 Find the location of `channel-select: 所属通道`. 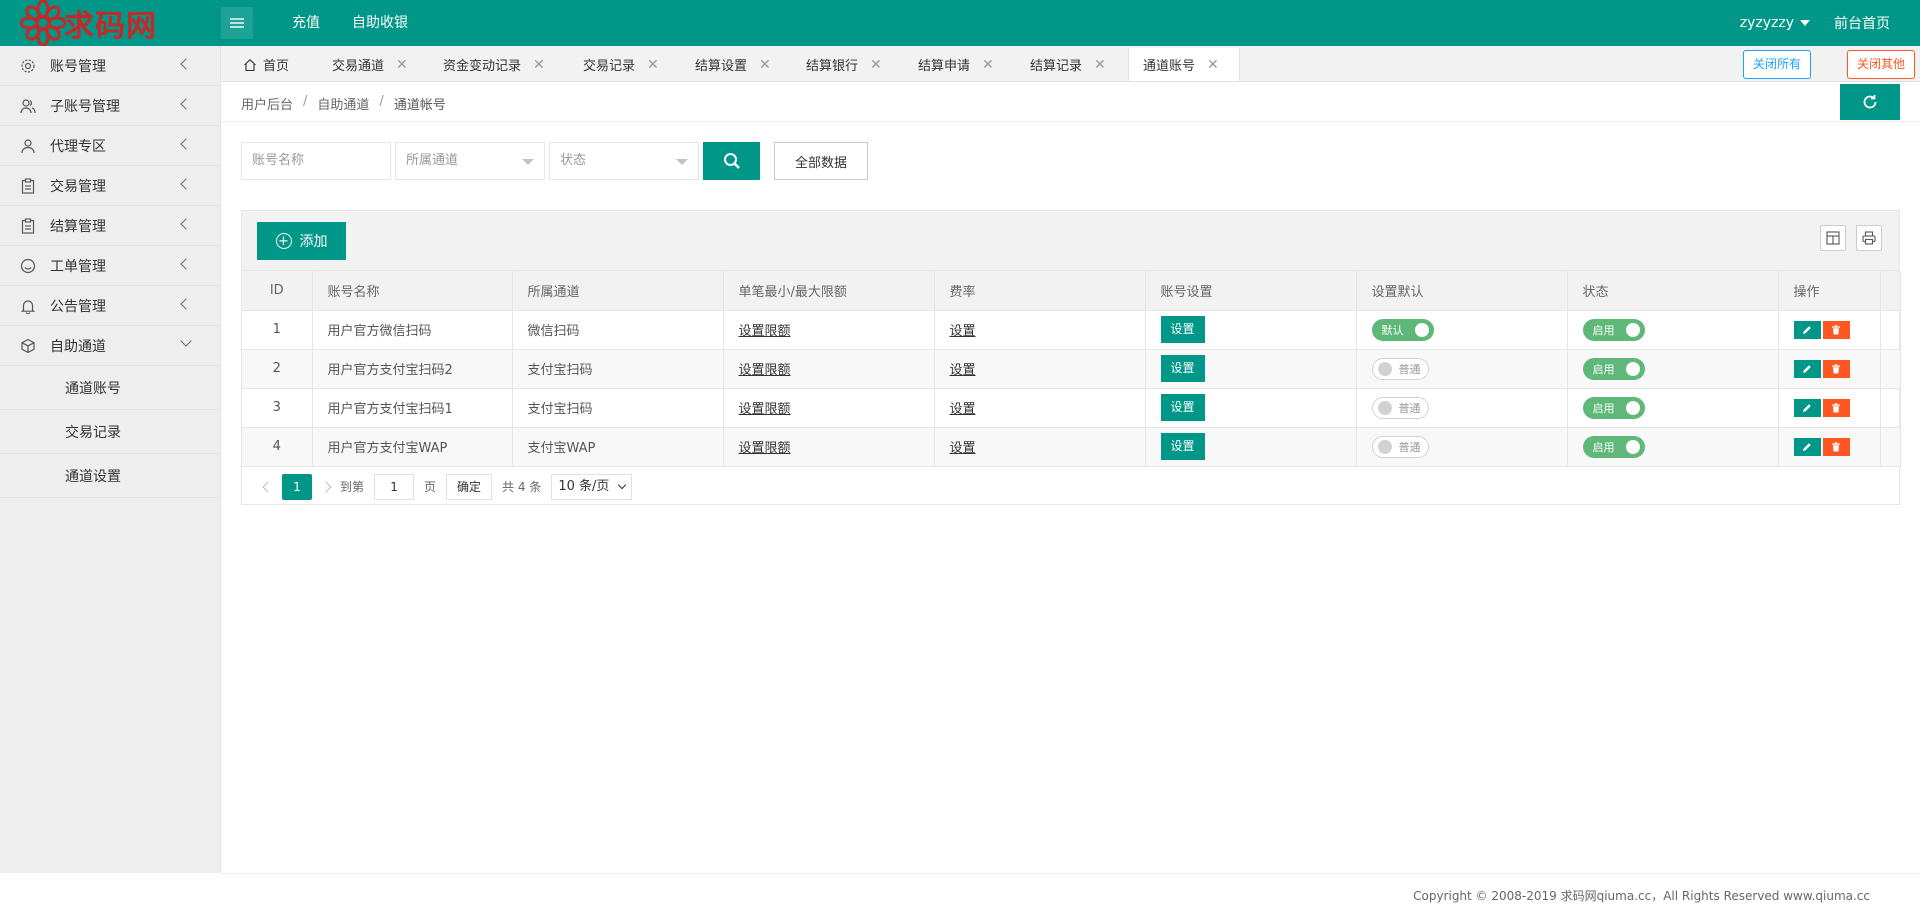

channel-select: 所属通道 is located at coordinates (470, 161).